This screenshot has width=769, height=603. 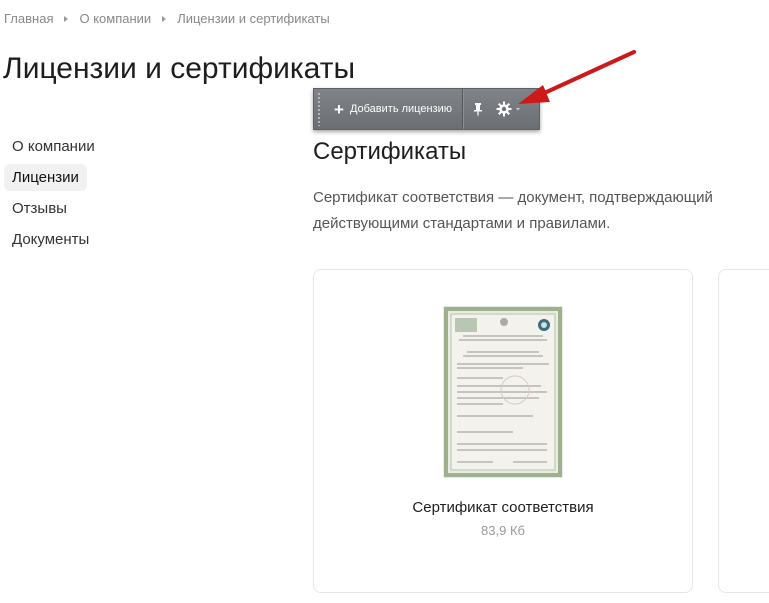 I want to click on sidebar-item-about: О компании, so click(x=53, y=146).